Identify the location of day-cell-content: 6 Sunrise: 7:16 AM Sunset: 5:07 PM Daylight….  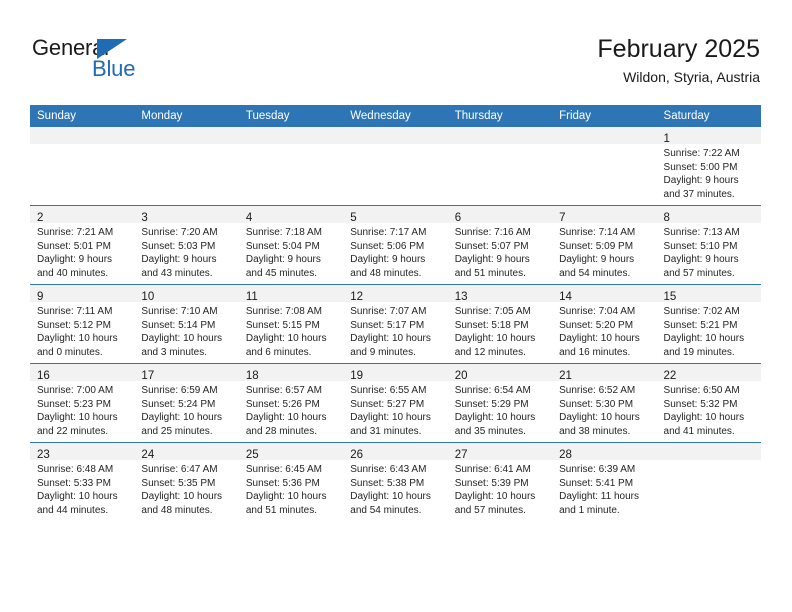
(500, 245).